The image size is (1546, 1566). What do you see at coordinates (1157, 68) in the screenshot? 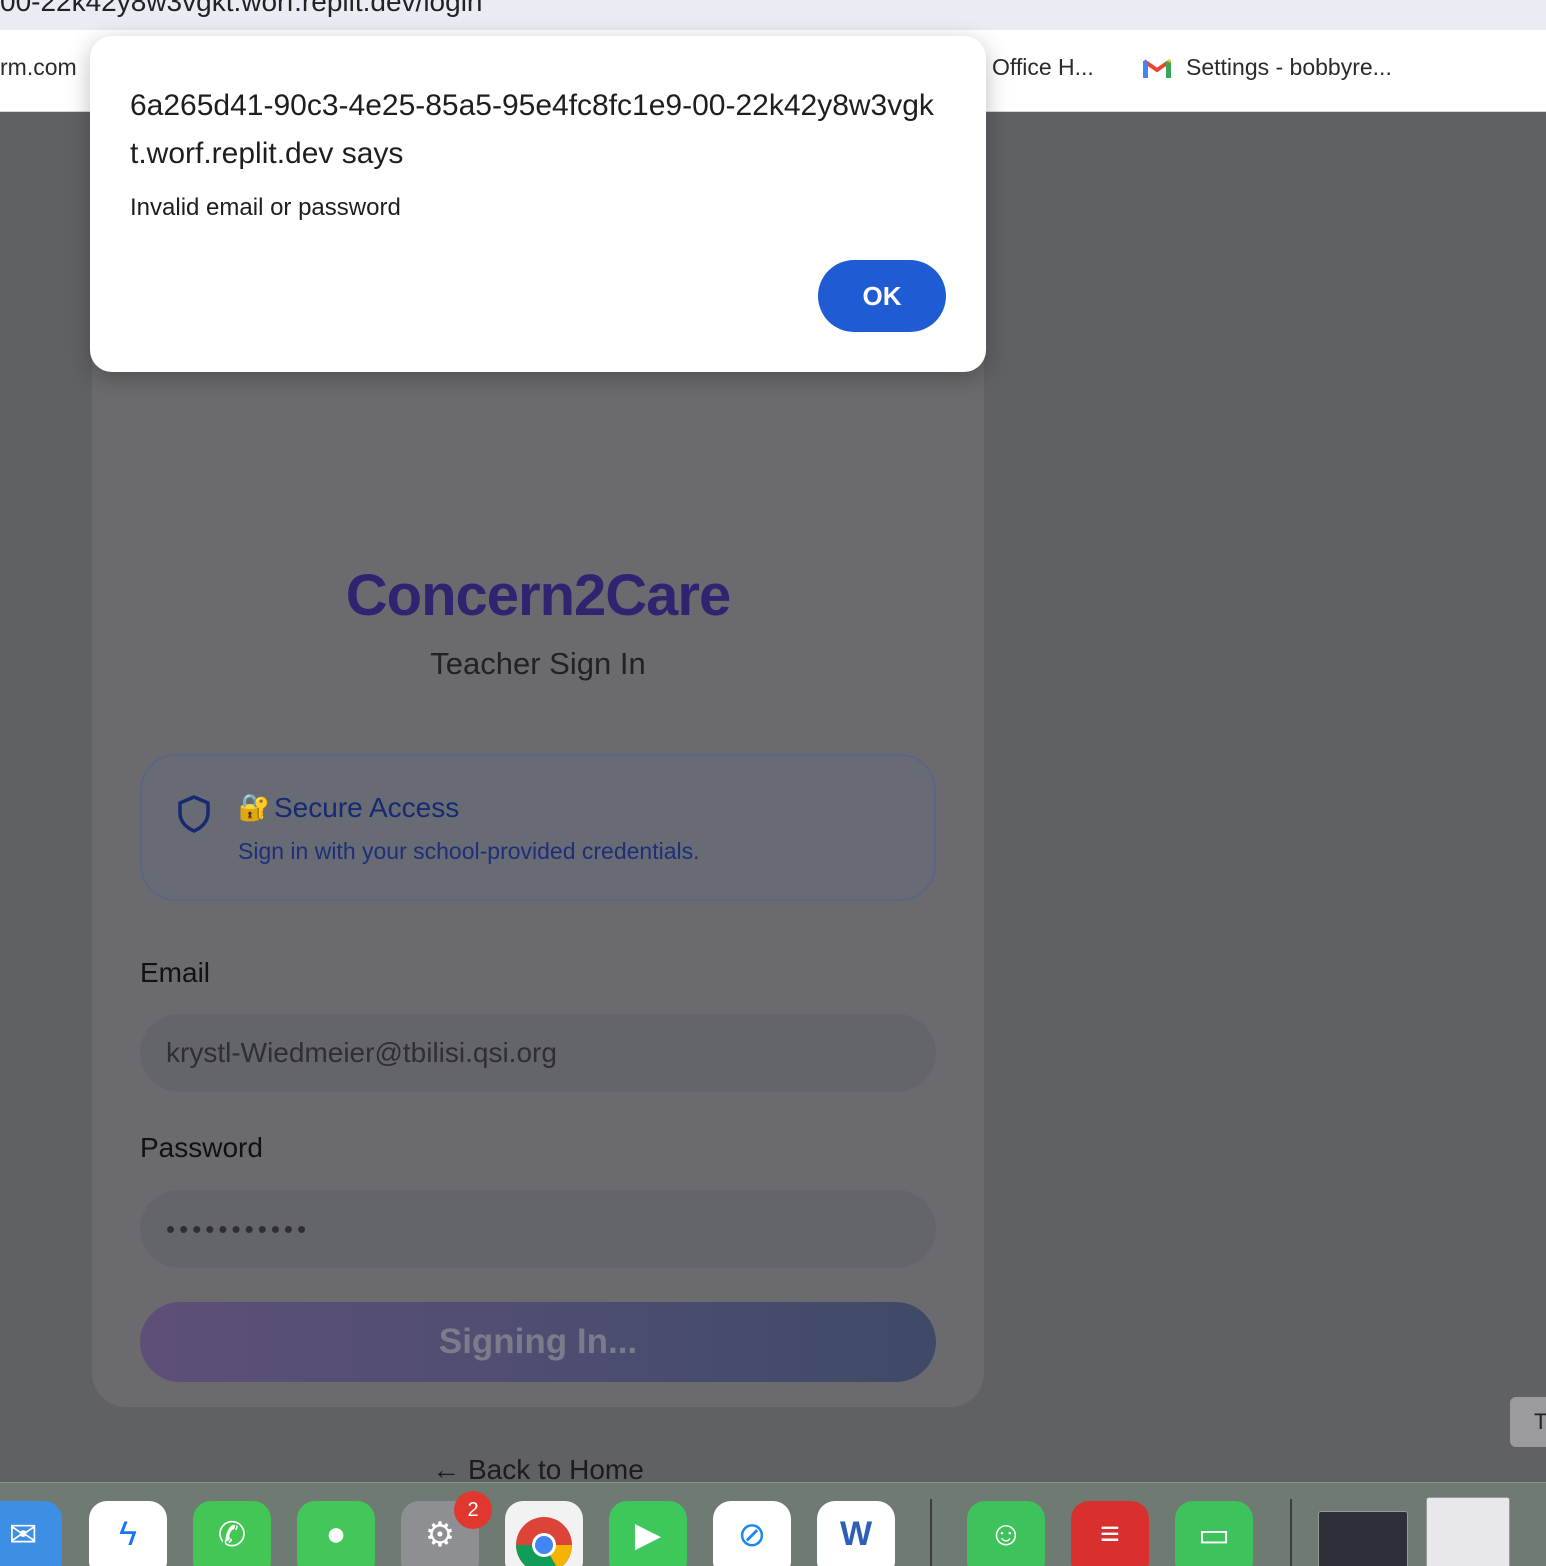
I see `gmail-icon` at bounding box center [1157, 68].